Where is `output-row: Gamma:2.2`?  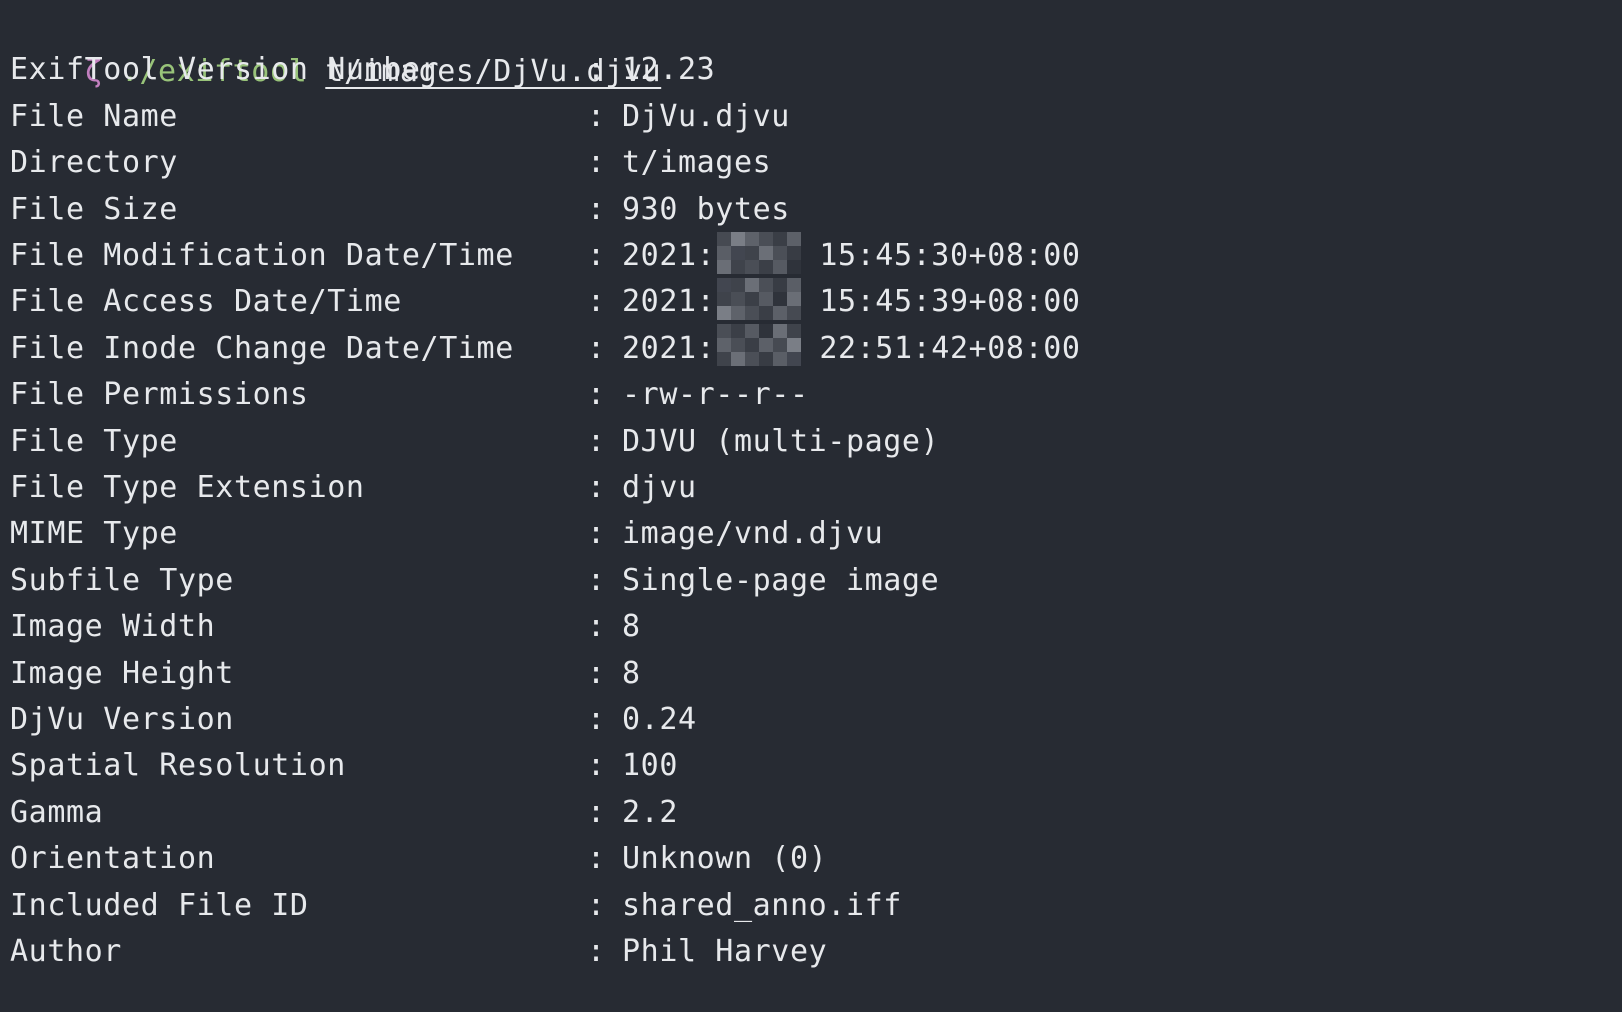
output-row: Gamma:2.2 is located at coordinates (810, 813).